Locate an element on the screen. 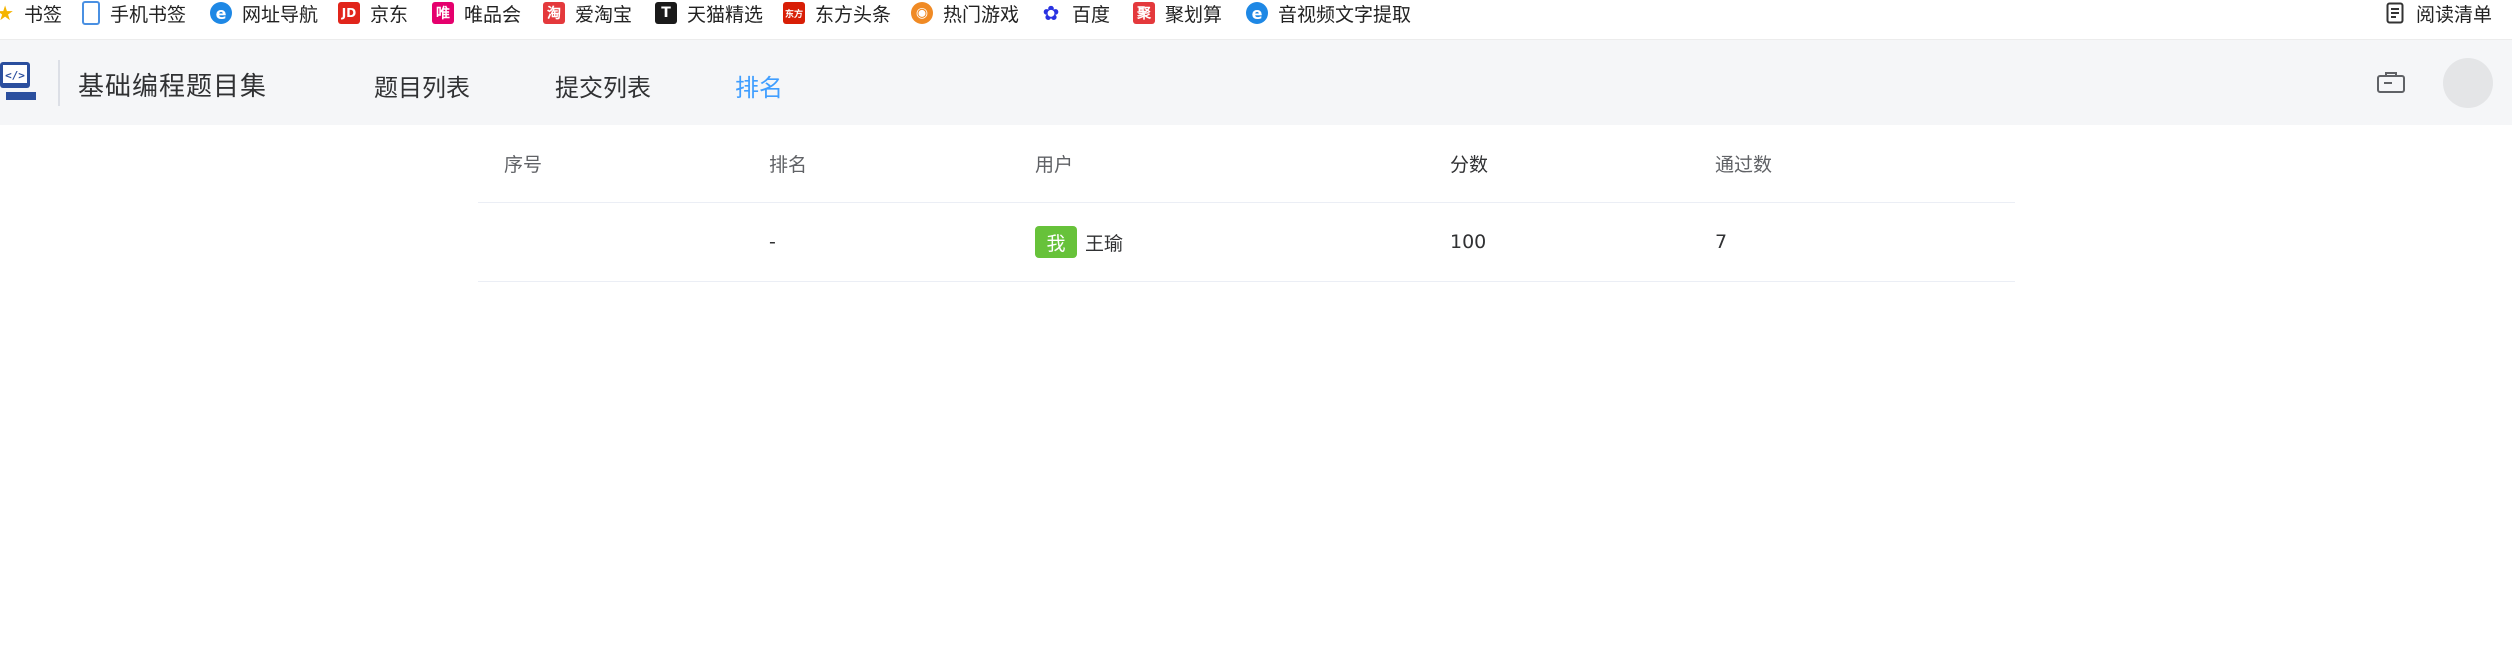 This screenshot has height=658, width=2512. bookmark-item-nav-sites: e 网址导航 is located at coordinates (264, 13).